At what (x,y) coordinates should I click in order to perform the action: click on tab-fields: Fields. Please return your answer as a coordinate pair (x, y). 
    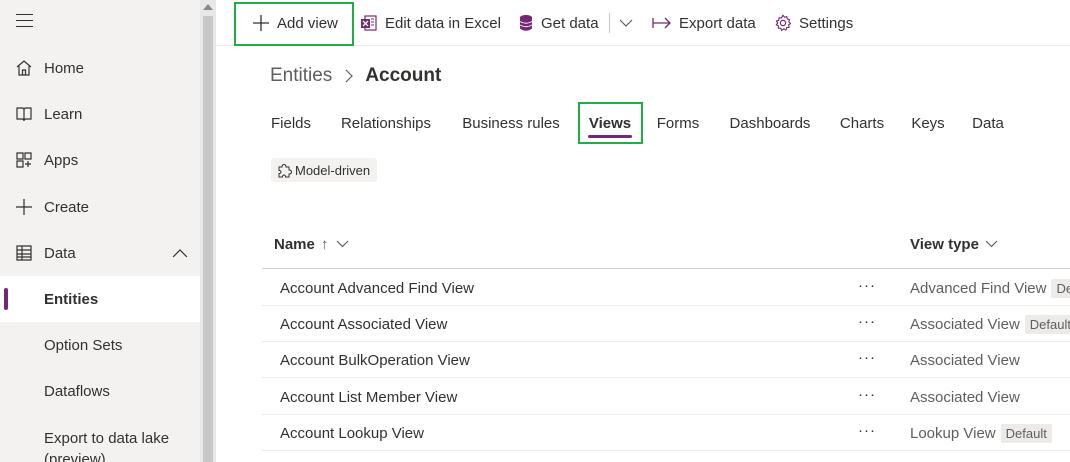
    Looking at the image, I should click on (291, 123).